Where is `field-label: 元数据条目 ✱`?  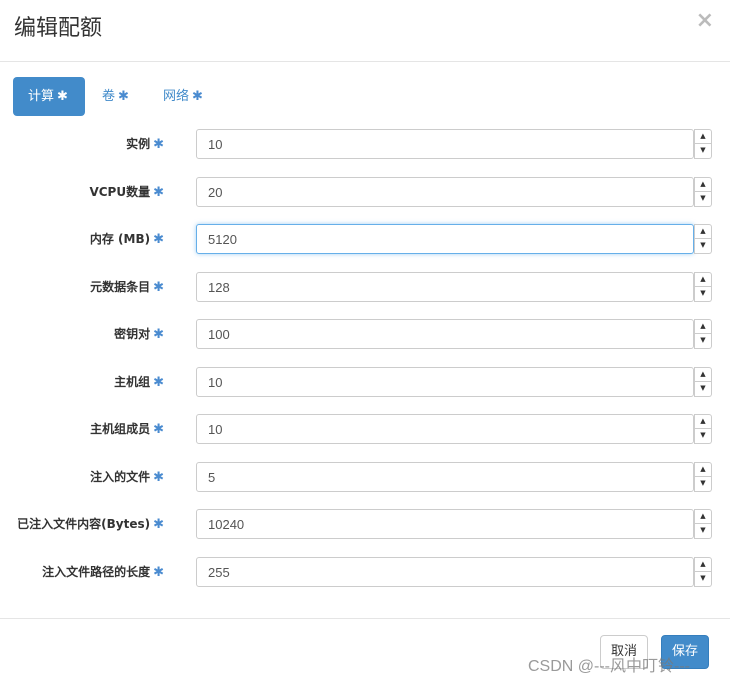
field-label: 元数据条目 ✱ is located at coordinates (127, 287).